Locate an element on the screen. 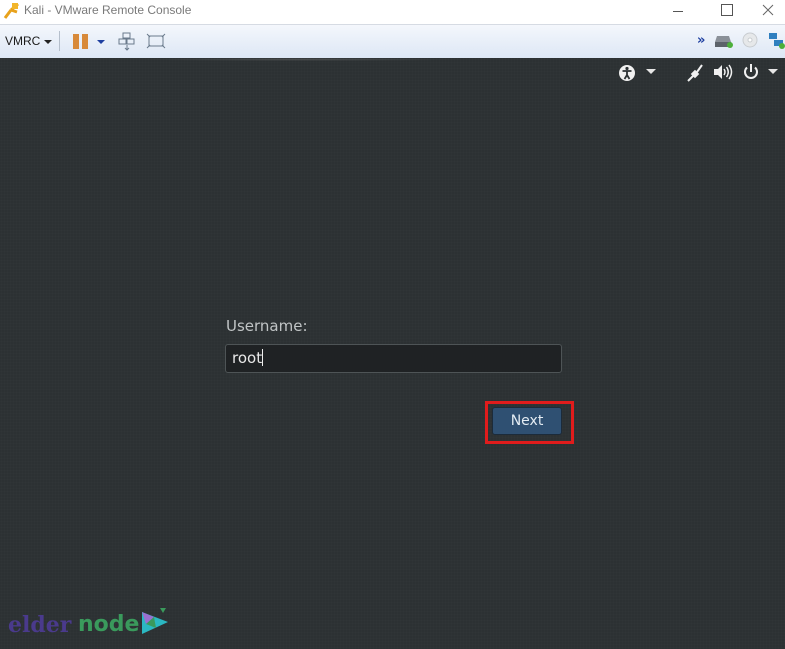  pause-icon is located at coordinates (76, 41).